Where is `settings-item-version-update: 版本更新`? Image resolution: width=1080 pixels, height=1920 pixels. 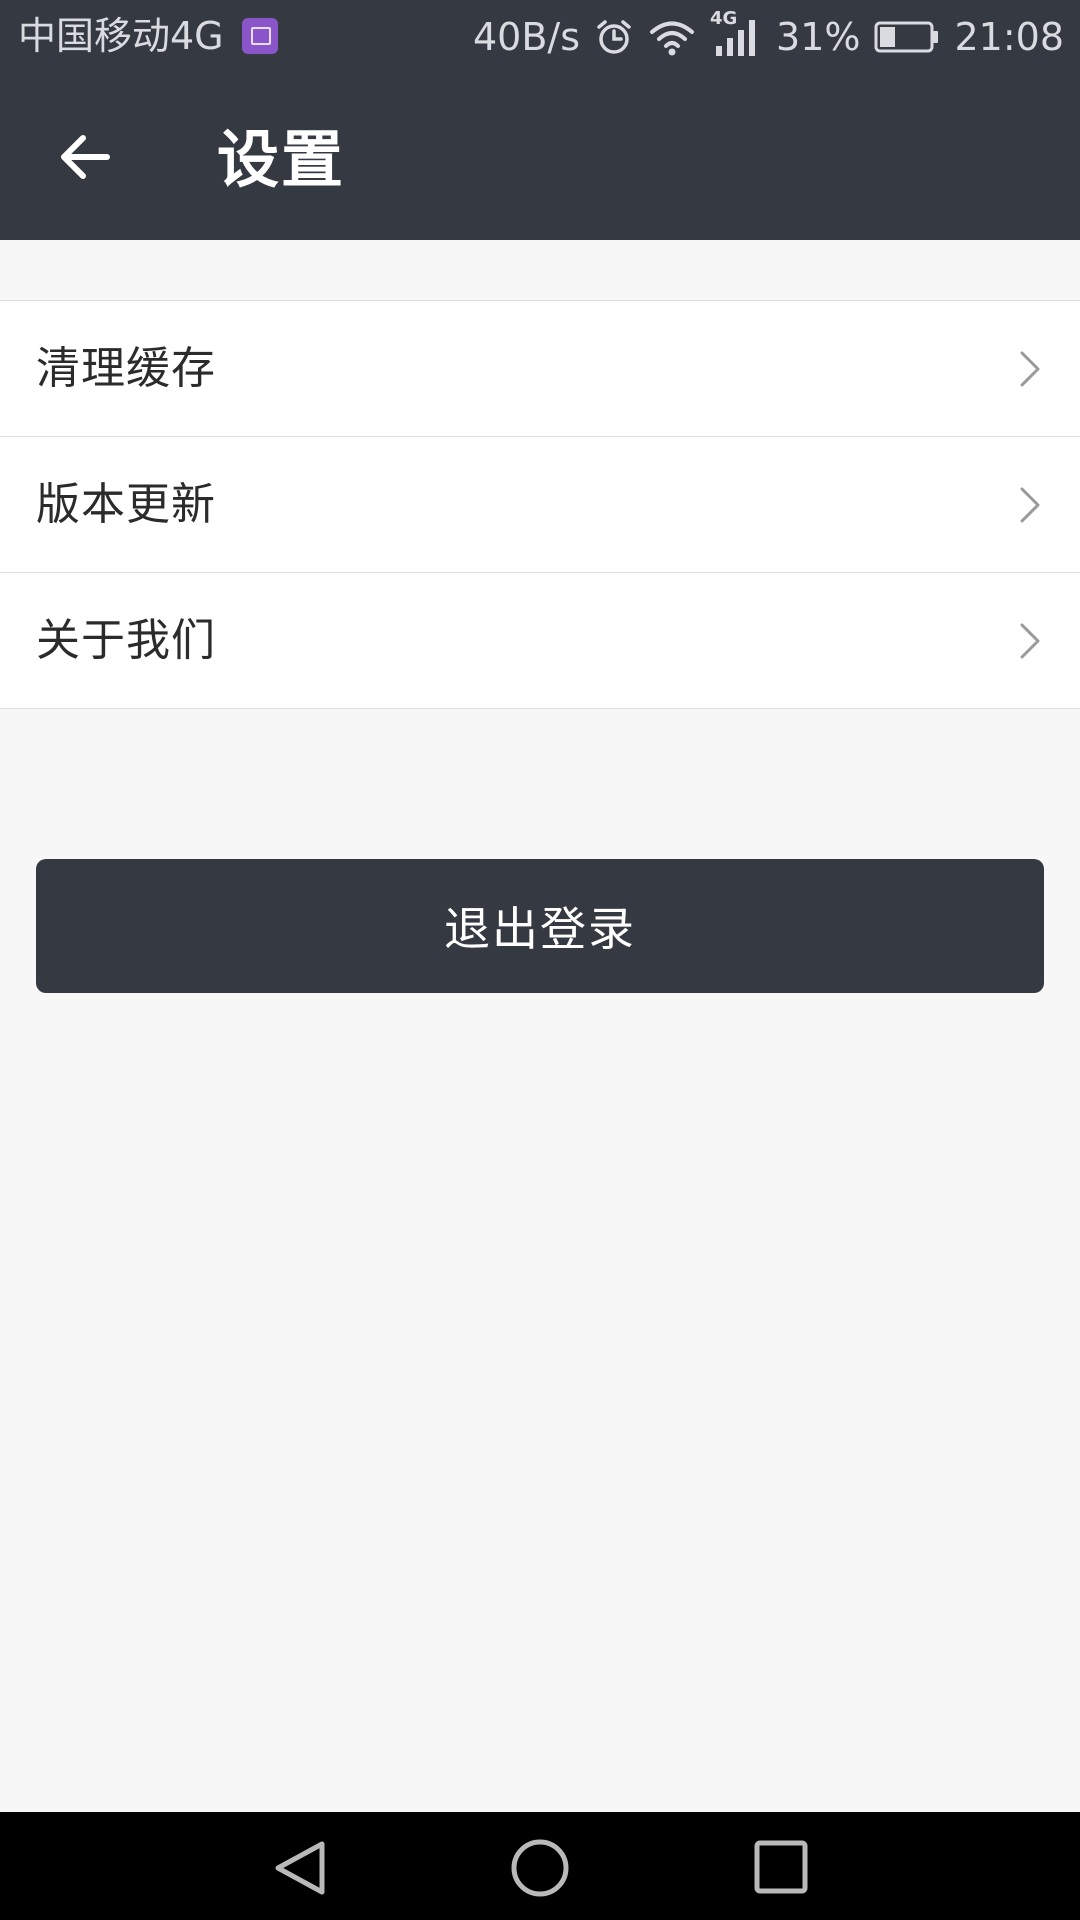
settings-item-version-update: 版本更新 is located at coordinates (540, 505).